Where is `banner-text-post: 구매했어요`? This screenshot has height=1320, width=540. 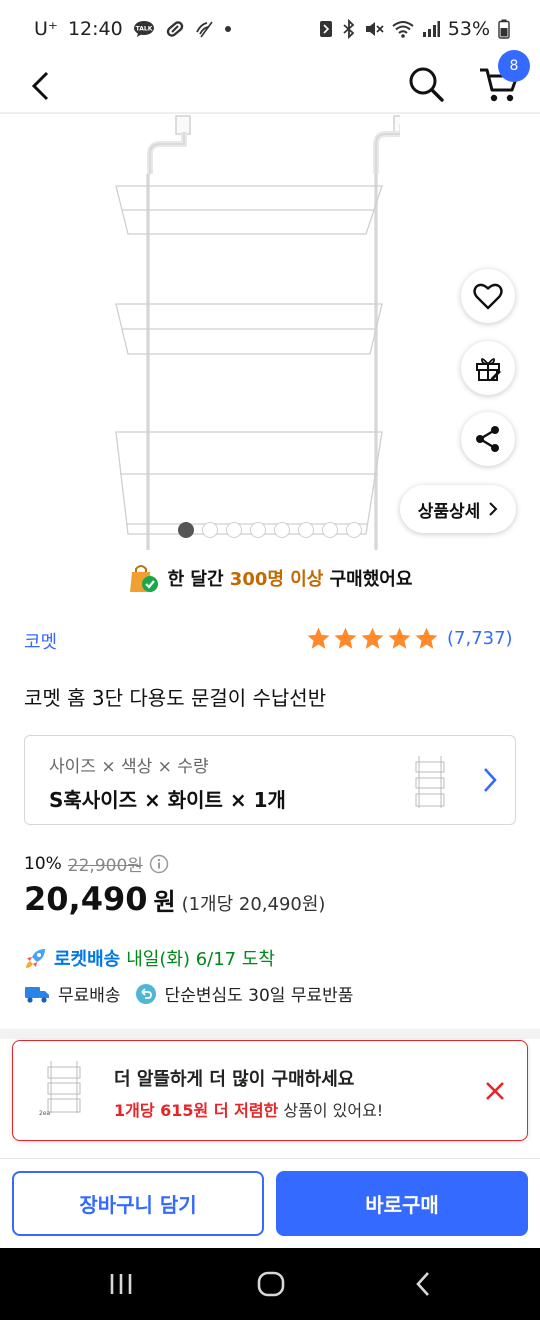 banner-text-post: 구매했어요 is located at coordinates (368, 579).